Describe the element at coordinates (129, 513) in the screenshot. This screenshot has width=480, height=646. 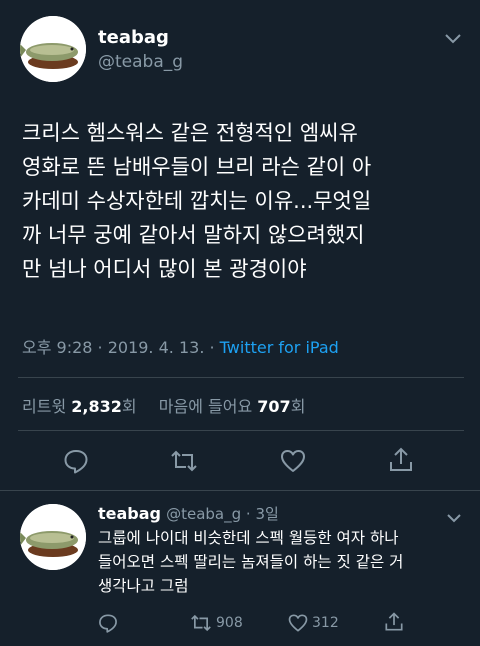
I see `reply-author-name: teabag` at that location.